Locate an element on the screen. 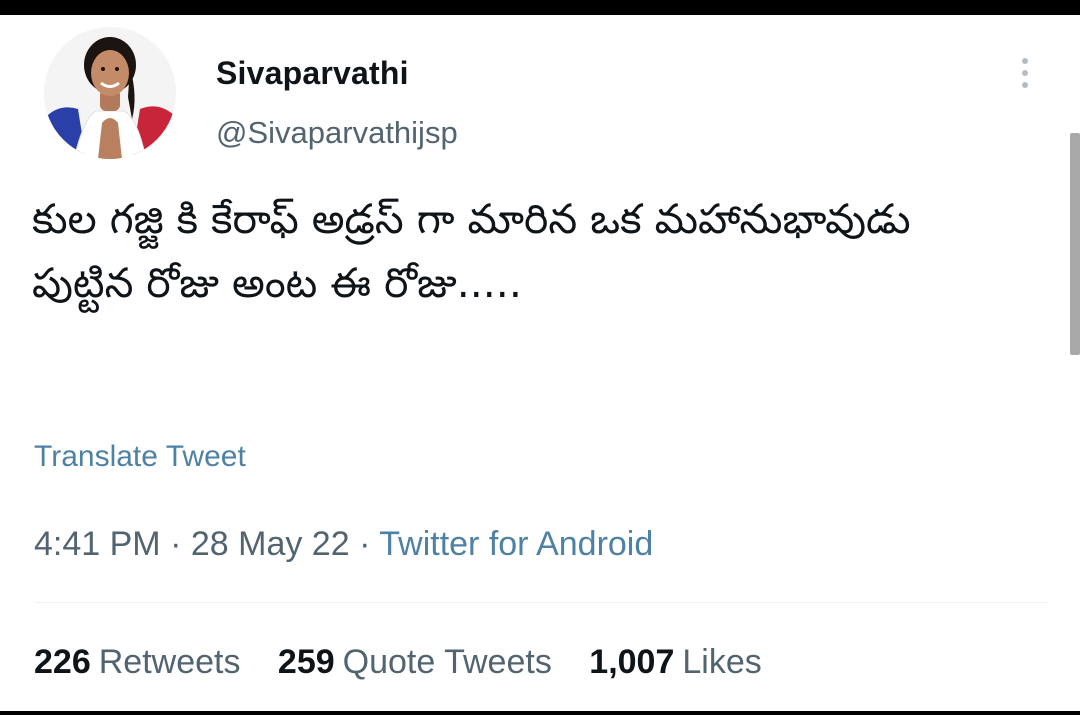 The height and width of the screenshot is (715, 1080). engagement-stats: 226 Retweets 259 Quote Tweets 1,007 Likes is located at coordinates (412, 662).